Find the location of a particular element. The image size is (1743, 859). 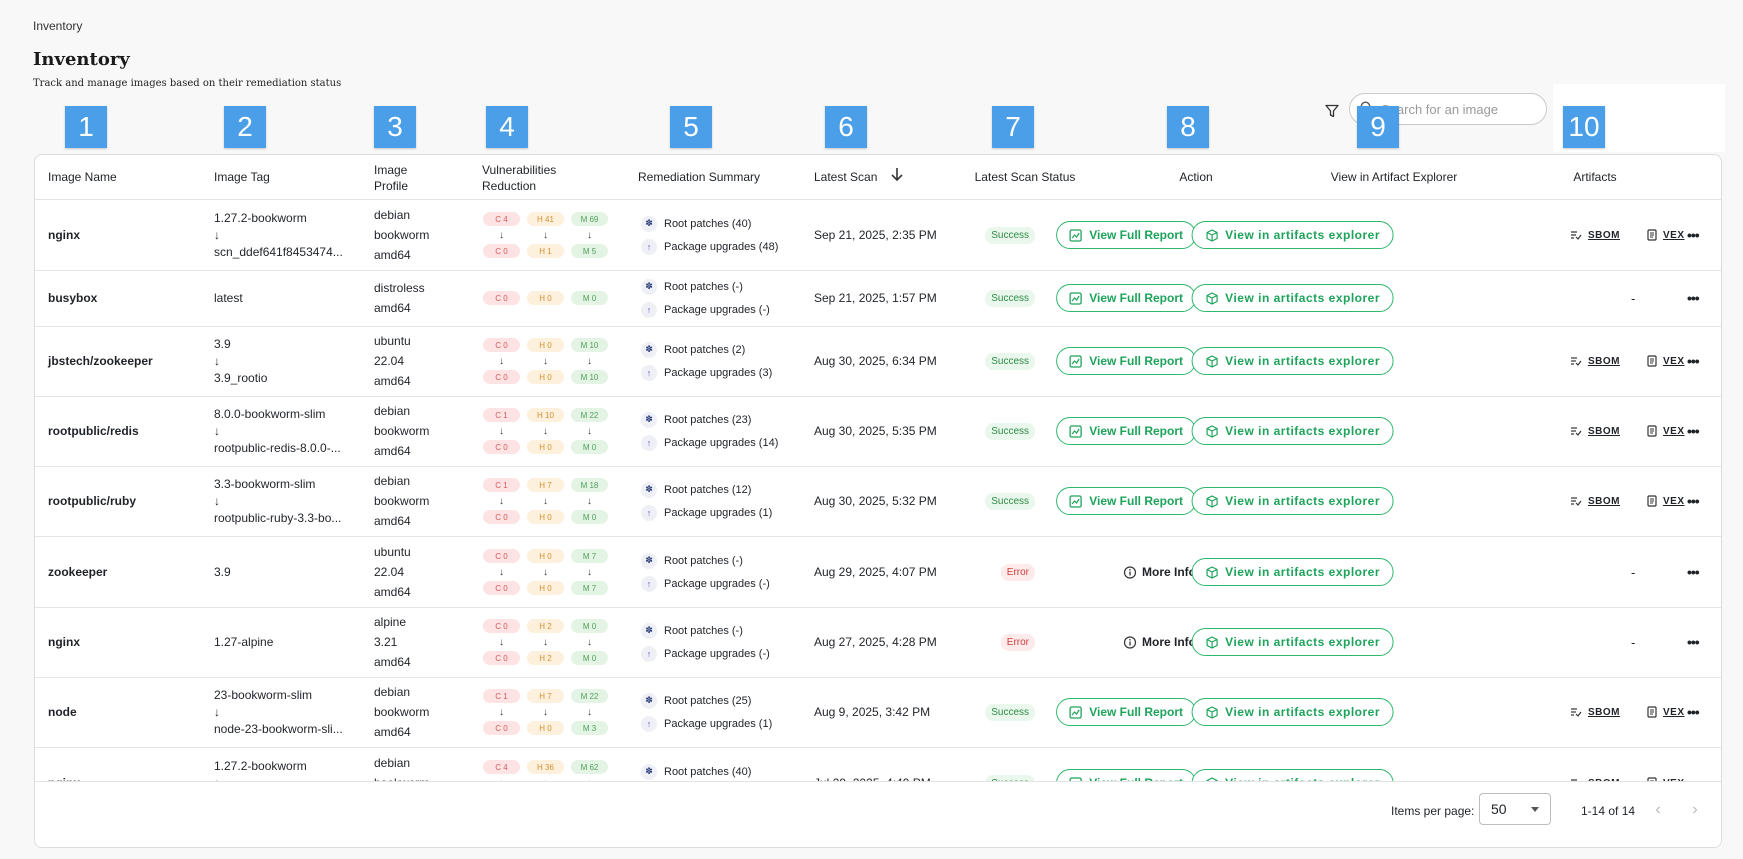

root-patches-line: ✽ Root patches (-) is located at coordinates (726, 630).